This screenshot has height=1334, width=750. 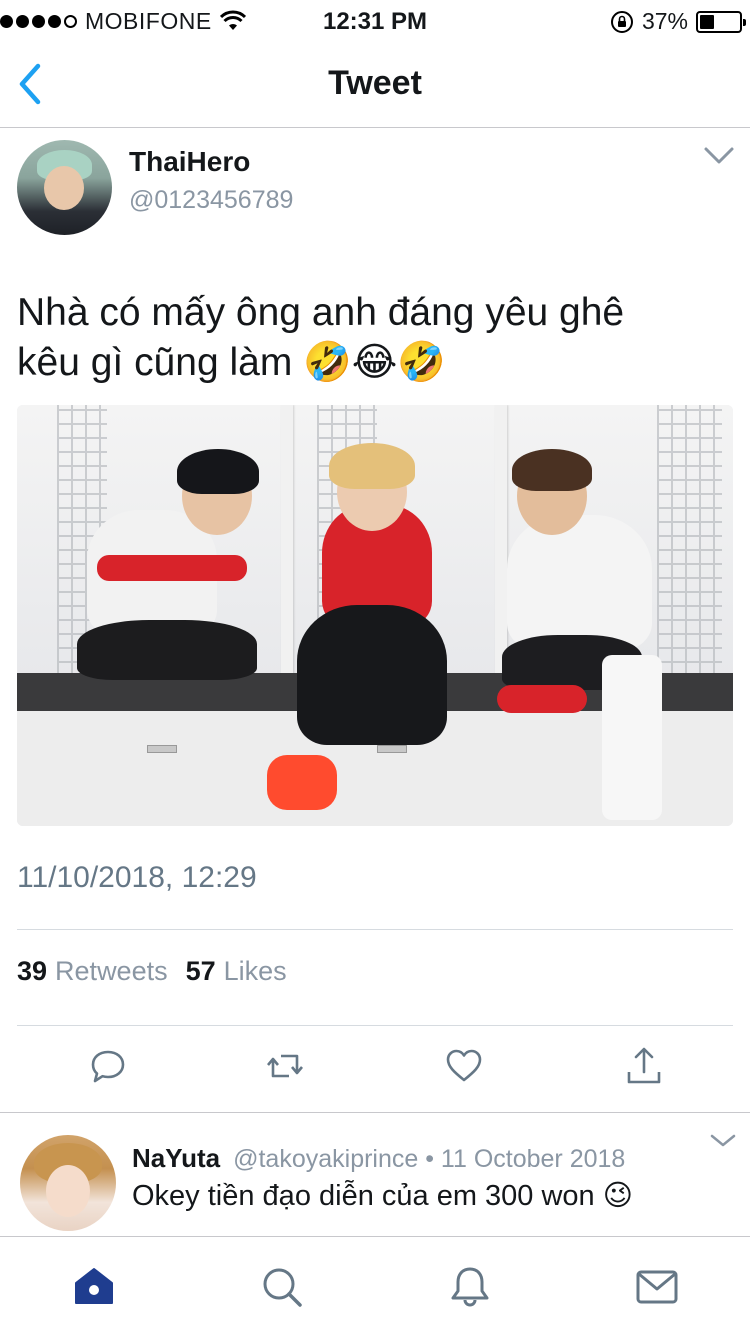 What do you see at coordinates (189, 162) in the screenshot?
I see `author-name: ThaiHero` at bounding box center [189, 162].